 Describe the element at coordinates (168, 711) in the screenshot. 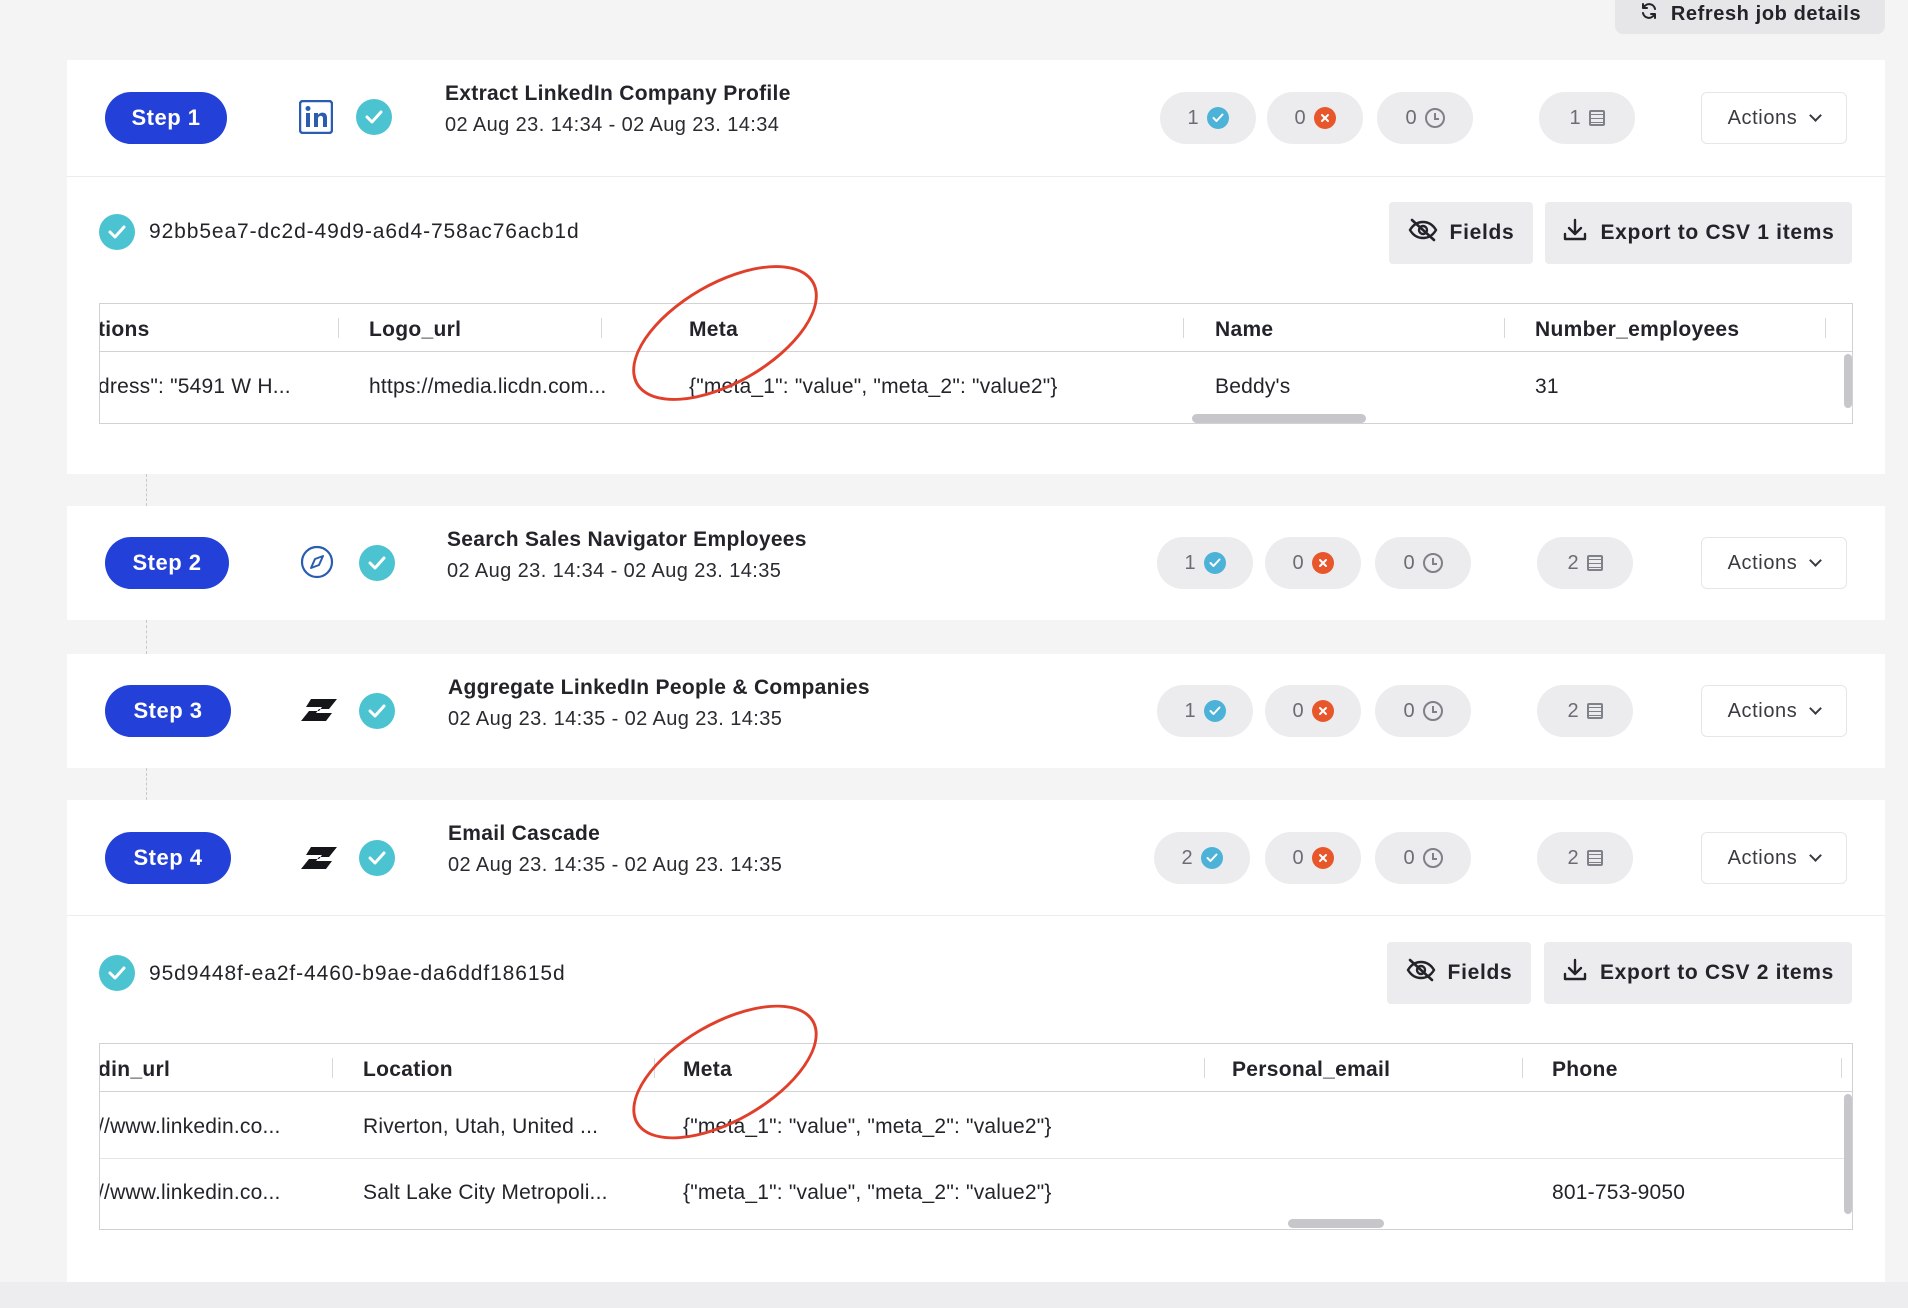

I see `step-badge: Step 3` at that location.